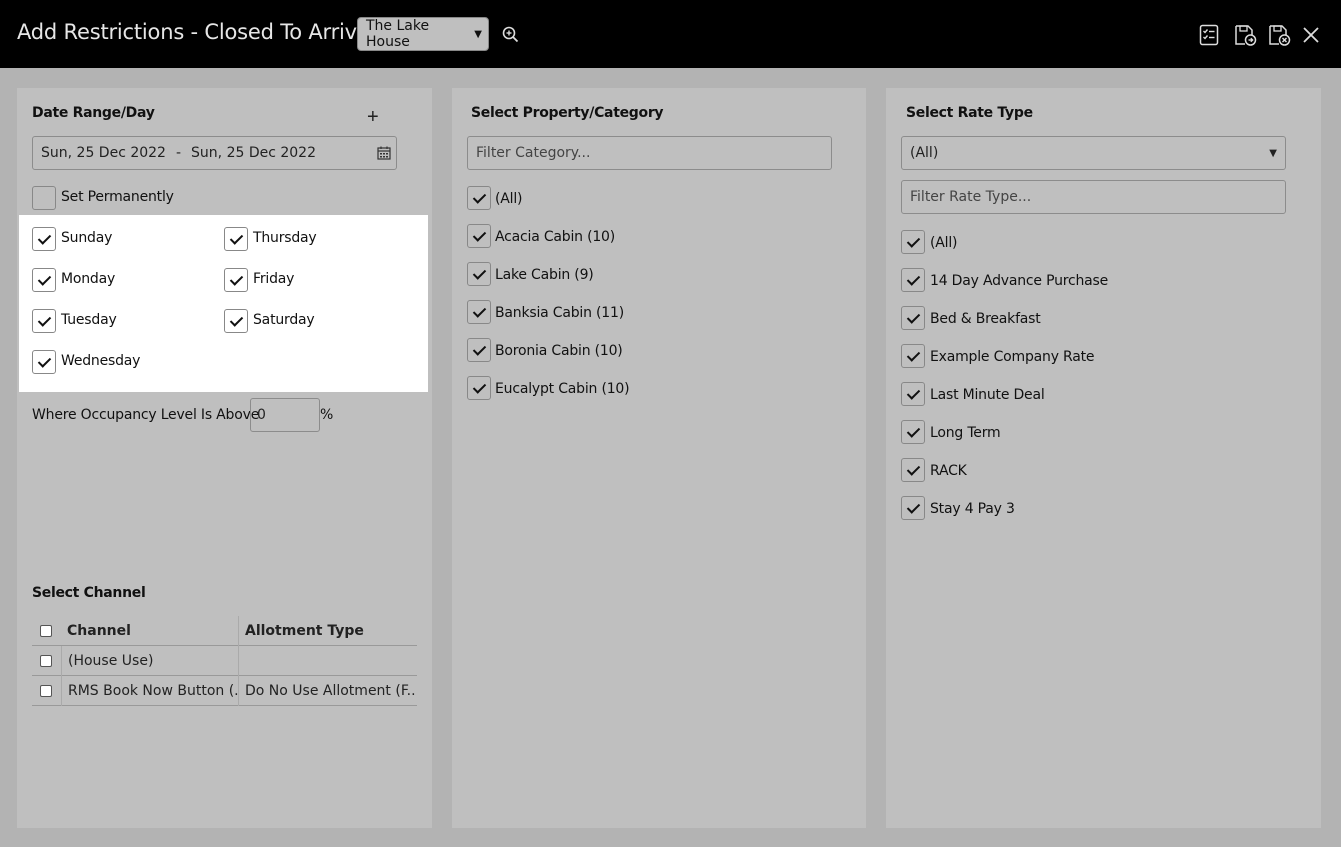  Describe the element at coordinates (327, 631) in the screenshot. I see `column-header-allotment: Allotment Type` at that location.